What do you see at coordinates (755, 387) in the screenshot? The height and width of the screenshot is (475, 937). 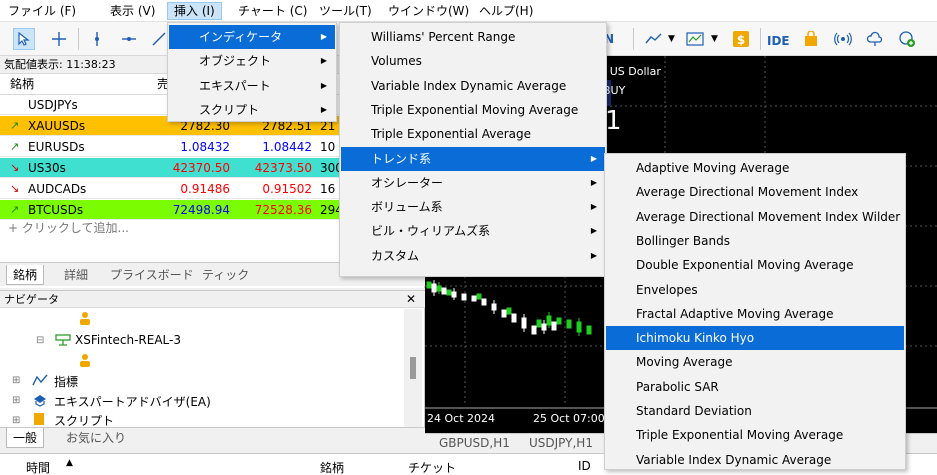 I see `trend-menu-item: Parabolic SAR` at bounding box center [755, 387].